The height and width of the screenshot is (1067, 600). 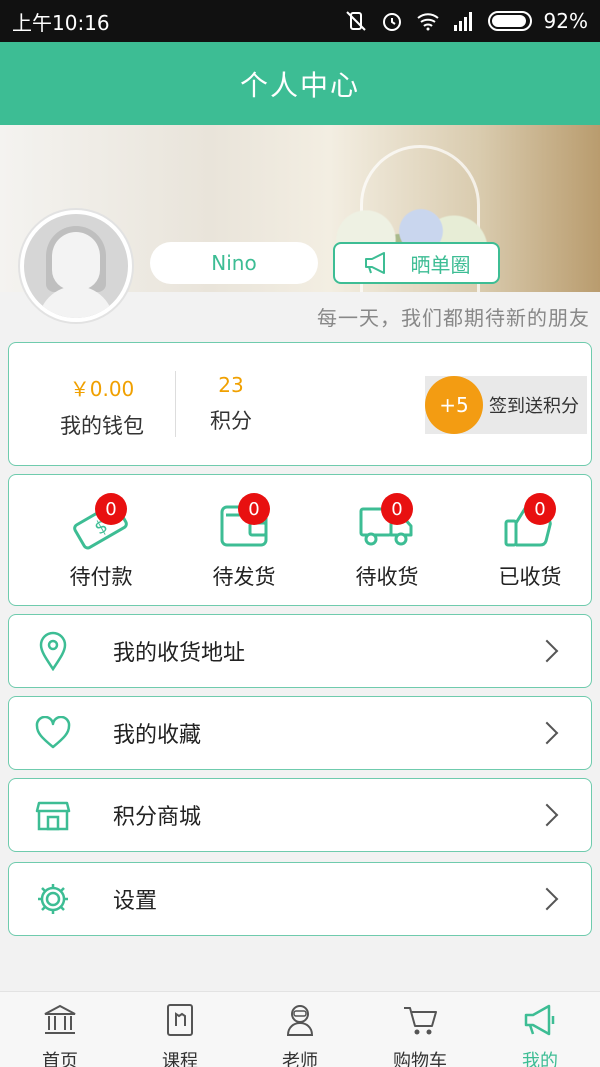 I want to click on vibrate-off-icon, so click(x=355, y=21).